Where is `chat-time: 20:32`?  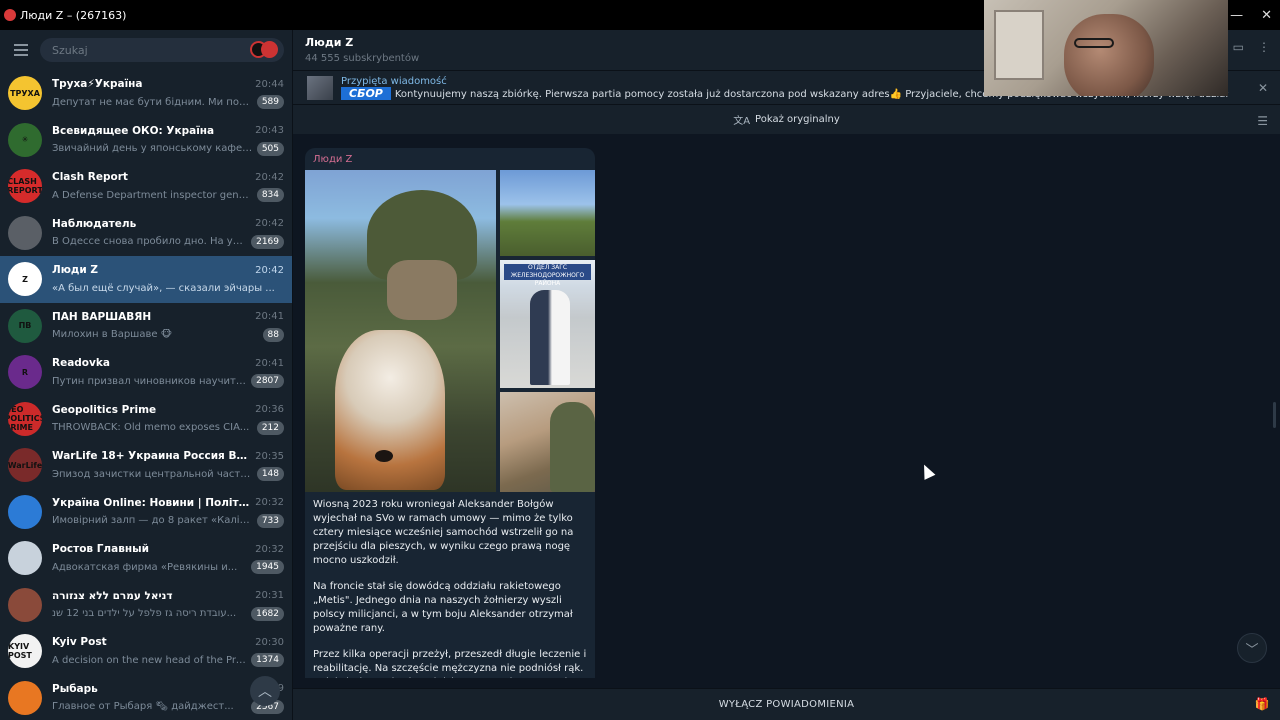
chat-time: 20:32 is located at coordinates (269, 549).